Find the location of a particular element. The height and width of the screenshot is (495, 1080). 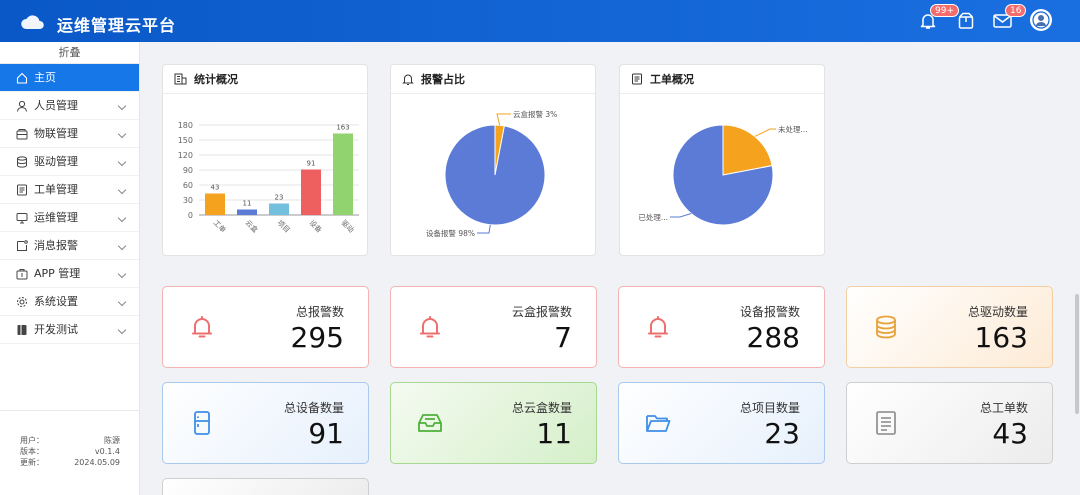

y-tick-label: 0 is located at coordinates (190, 215).